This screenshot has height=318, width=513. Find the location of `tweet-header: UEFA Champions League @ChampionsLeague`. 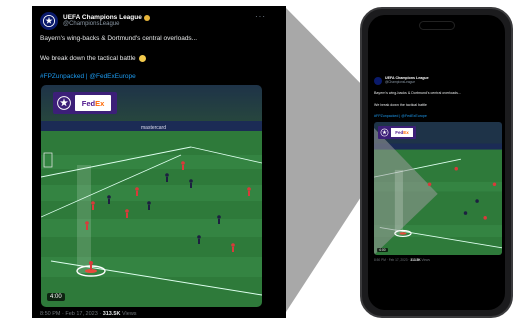

tweet-header: UEFA Champions League @ChampionsLeague is located at coordinates (95, 21).